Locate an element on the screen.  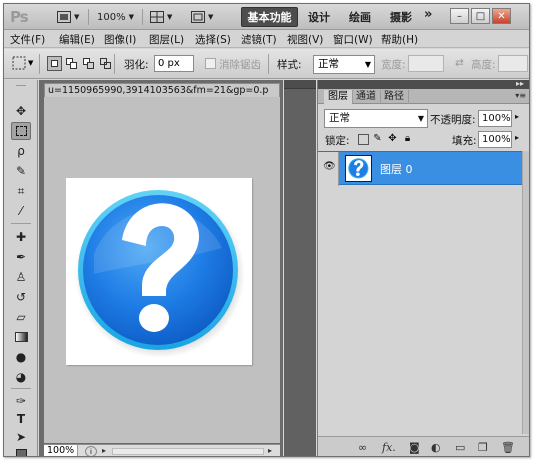
crop-tool-icon: ⌗ is located at coordinates (21, 191).